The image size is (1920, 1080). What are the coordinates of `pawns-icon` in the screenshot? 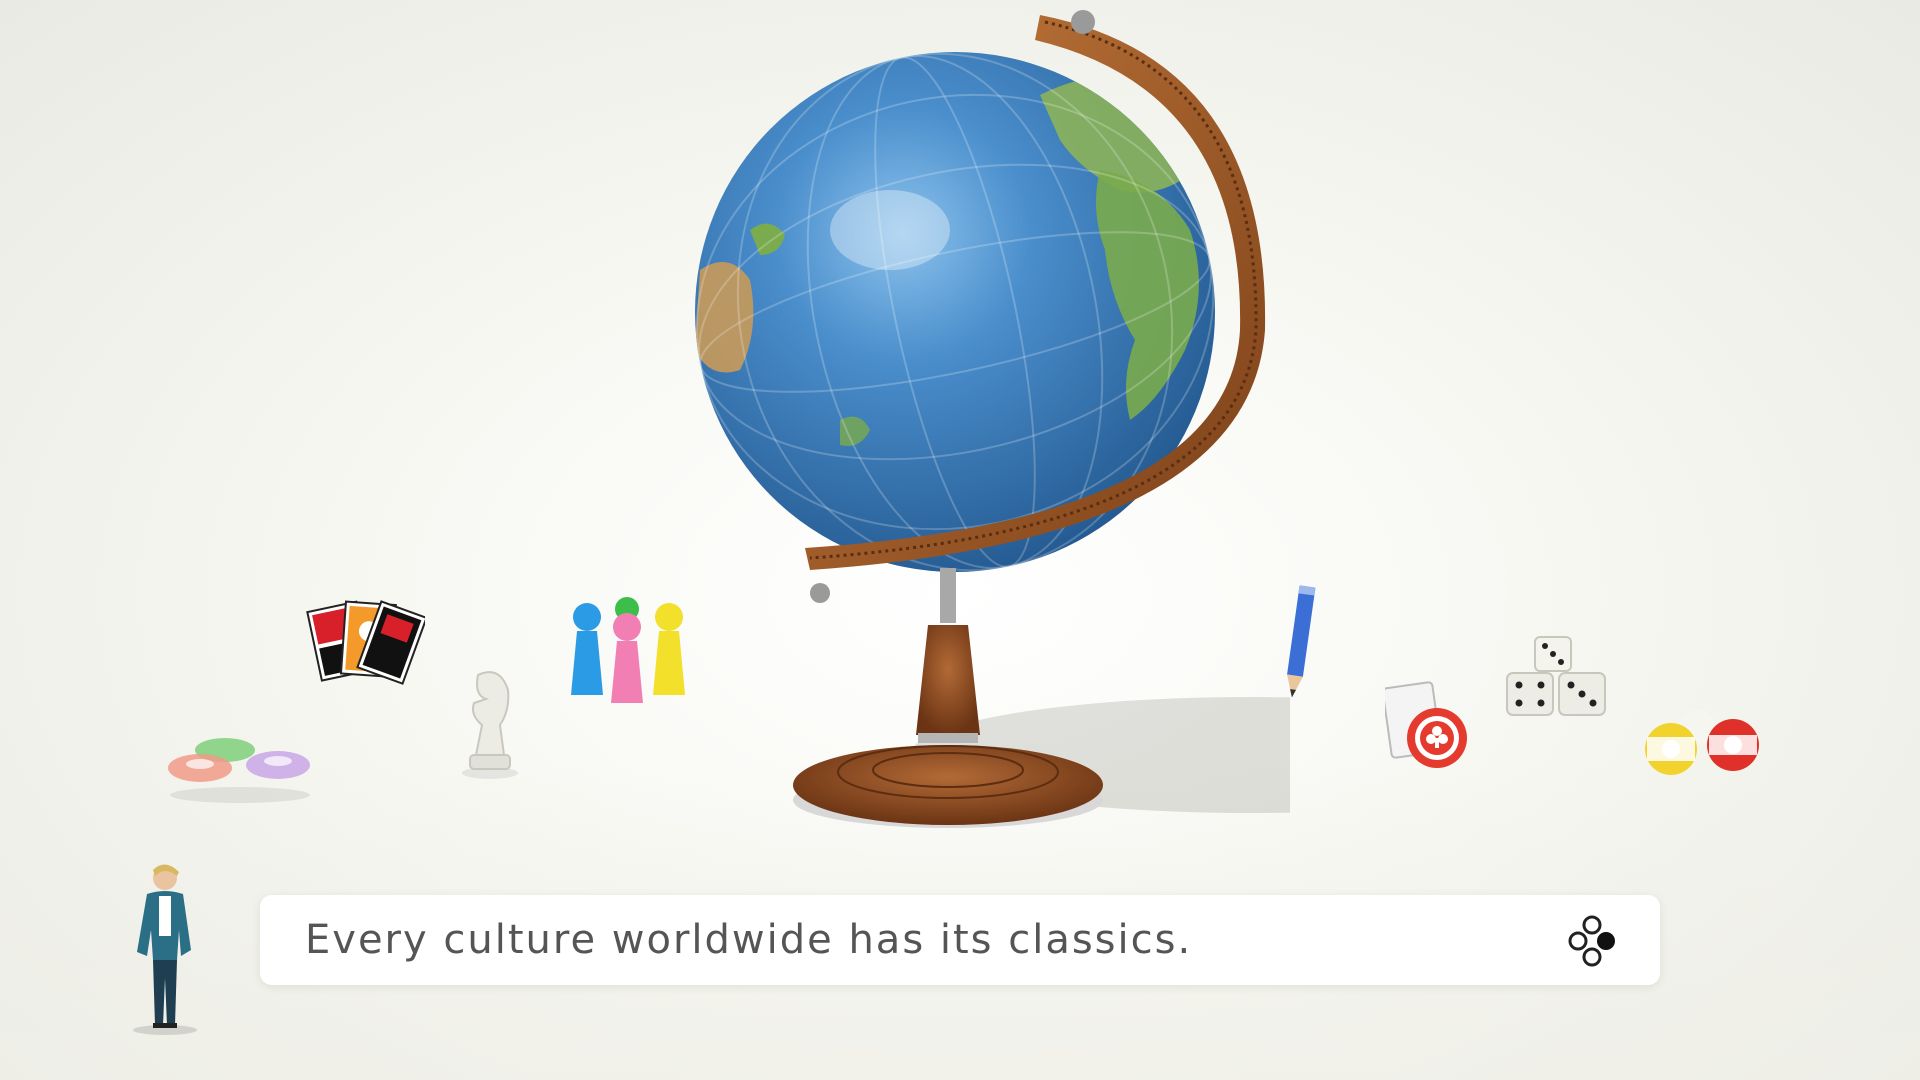 It's located at (628, 650).